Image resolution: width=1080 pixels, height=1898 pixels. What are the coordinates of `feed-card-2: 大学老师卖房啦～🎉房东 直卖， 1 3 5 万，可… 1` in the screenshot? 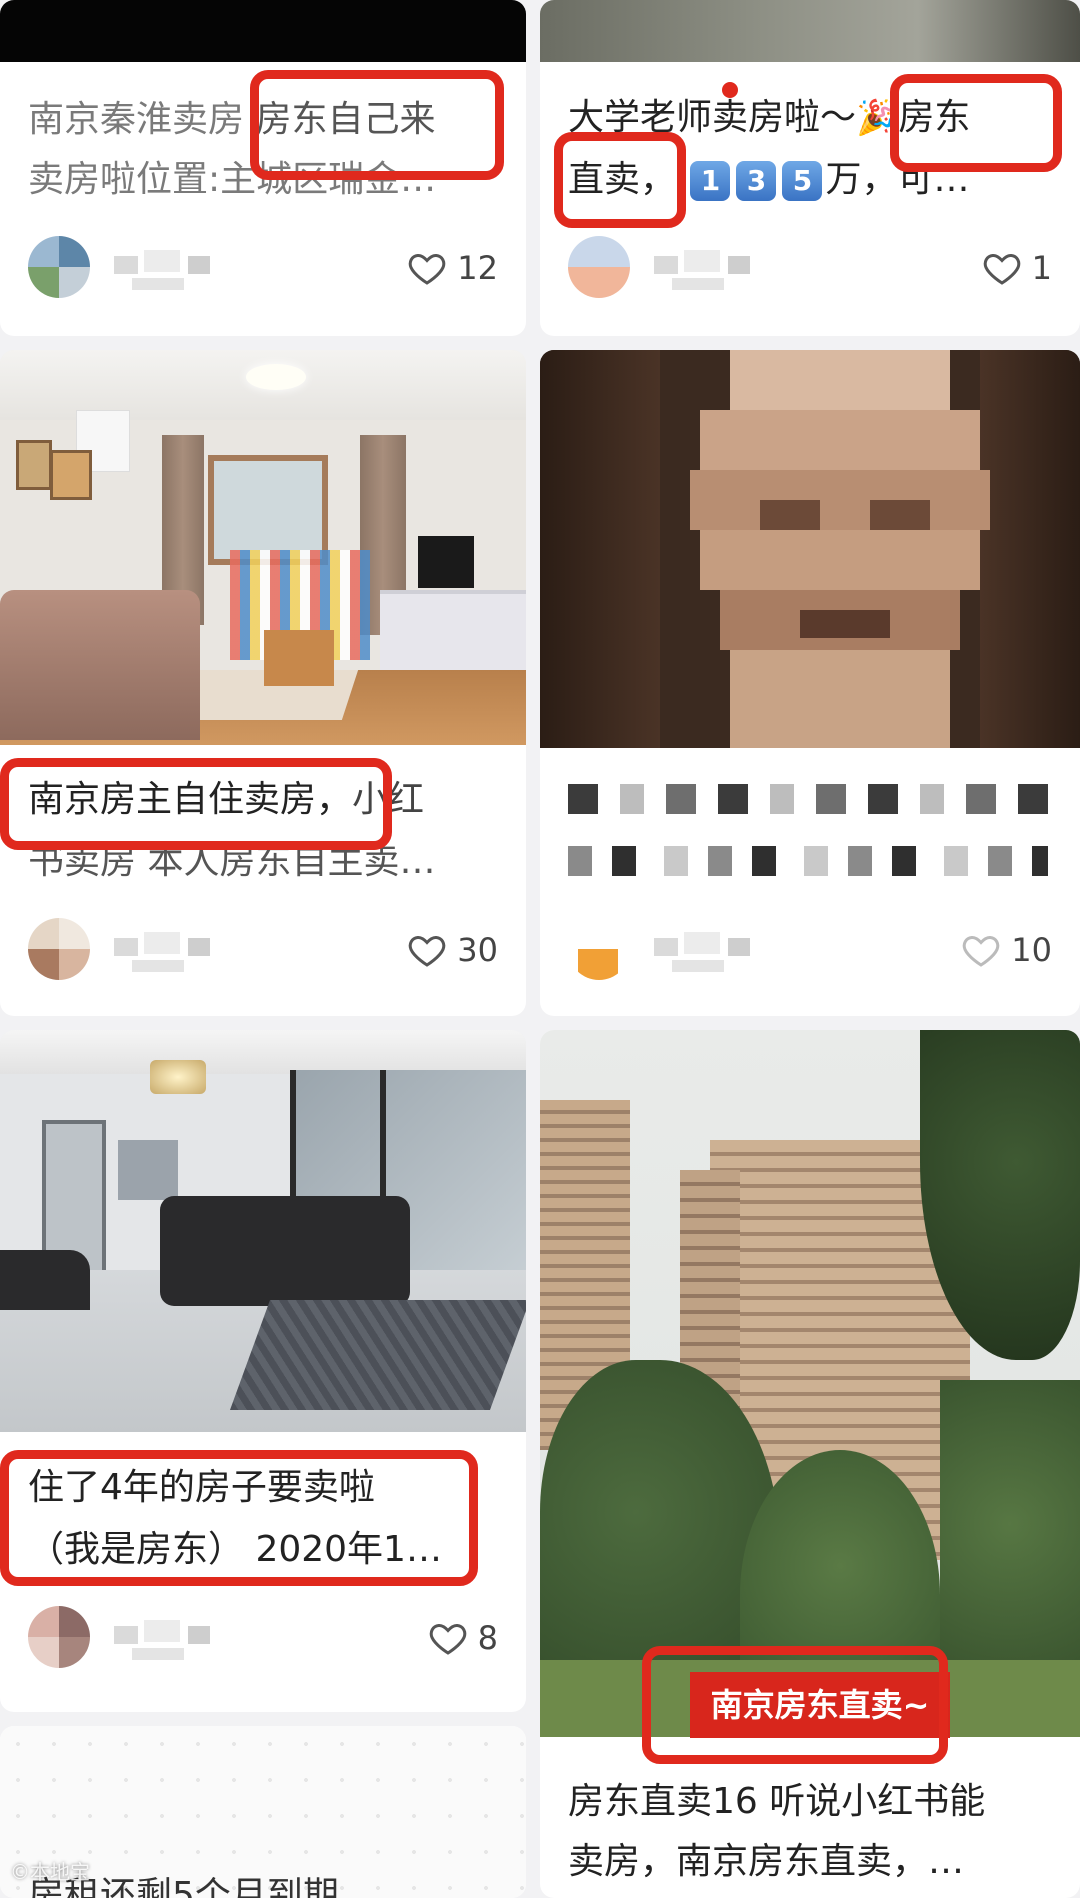 It's located at (810, 168).